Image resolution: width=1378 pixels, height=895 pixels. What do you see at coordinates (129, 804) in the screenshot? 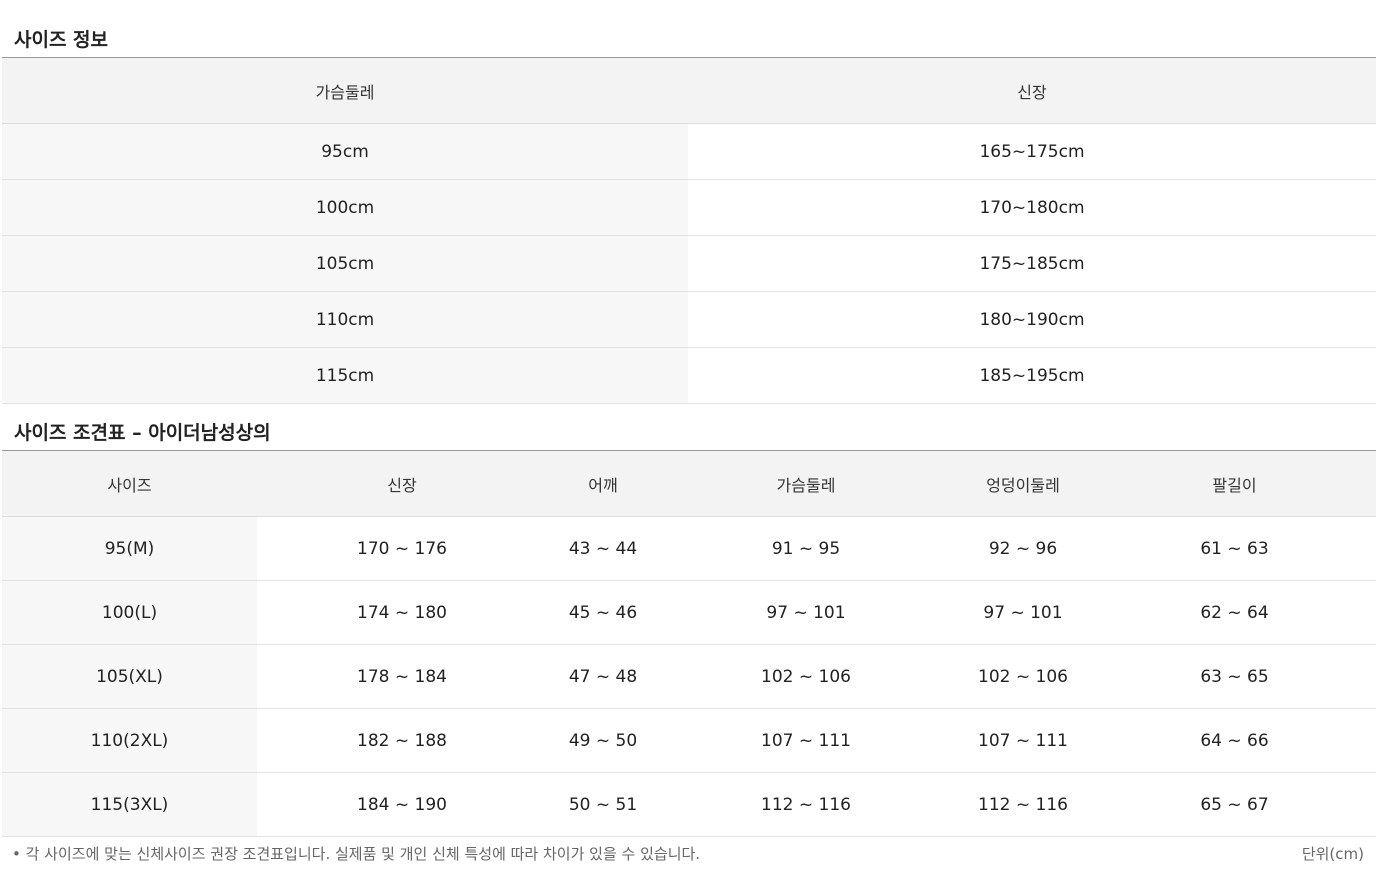
I see `size-cell: 115(3XL)` at bounding box center [129, 804].